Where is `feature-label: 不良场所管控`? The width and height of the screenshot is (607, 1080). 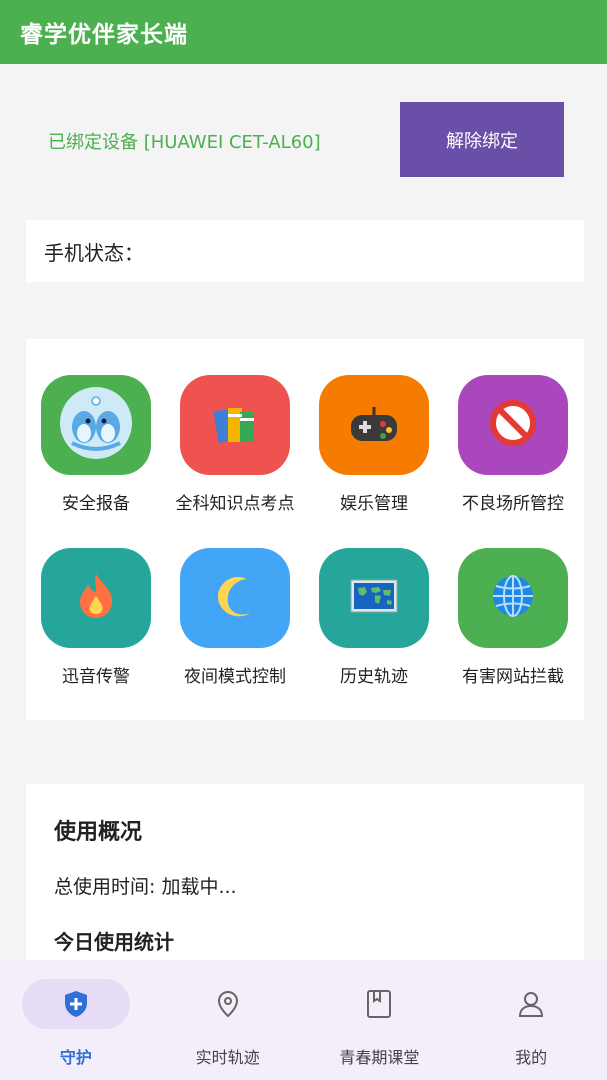
feature-label: 不良场所管控 is located at coordinates (513, 504).